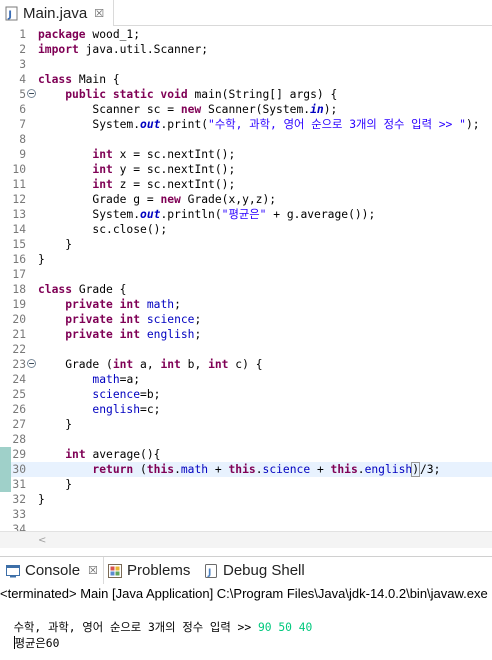 This screenshot has width=492, height=660. Describe the element at coordinates (246, 526) in the screenshot. I see `code-line: 34` at that location.